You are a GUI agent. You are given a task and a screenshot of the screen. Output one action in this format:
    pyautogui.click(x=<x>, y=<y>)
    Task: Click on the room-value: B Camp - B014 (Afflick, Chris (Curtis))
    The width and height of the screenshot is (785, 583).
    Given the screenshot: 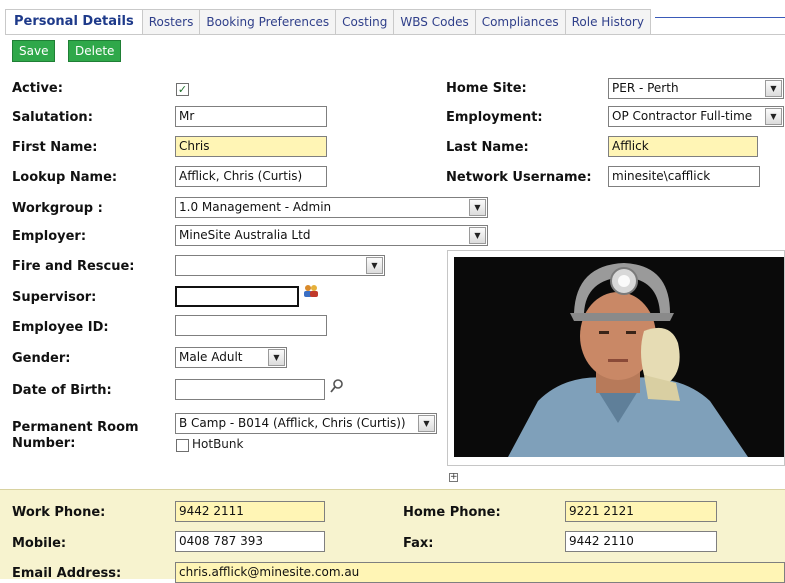 What is the action you would take?
    pyautogui.click(x=292, y=423)
    